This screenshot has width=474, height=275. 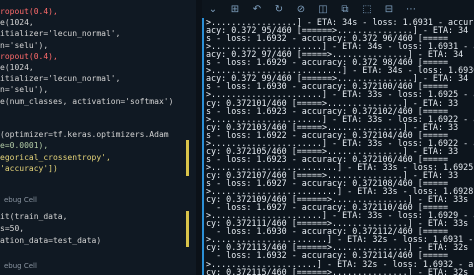 I want to click on insert-cell-icon: ⊞, so click(x=235, y=9).